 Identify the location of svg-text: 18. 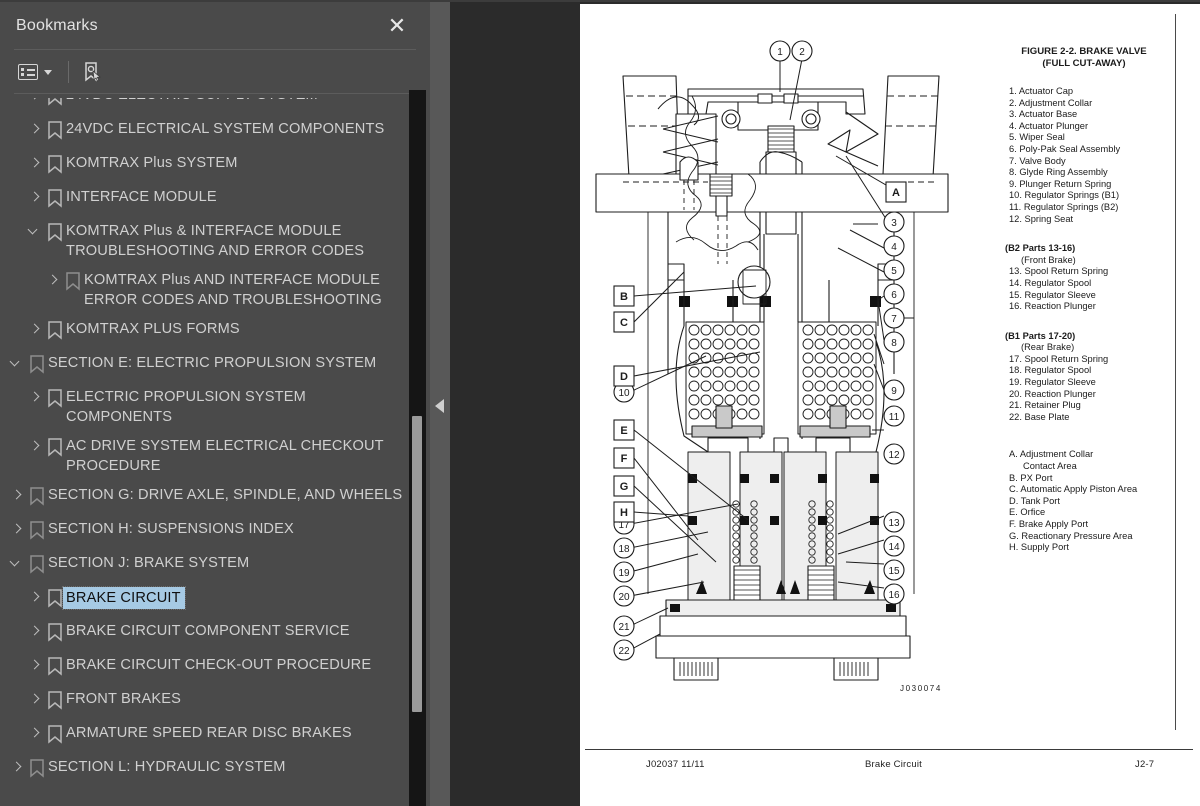
(624, 549).